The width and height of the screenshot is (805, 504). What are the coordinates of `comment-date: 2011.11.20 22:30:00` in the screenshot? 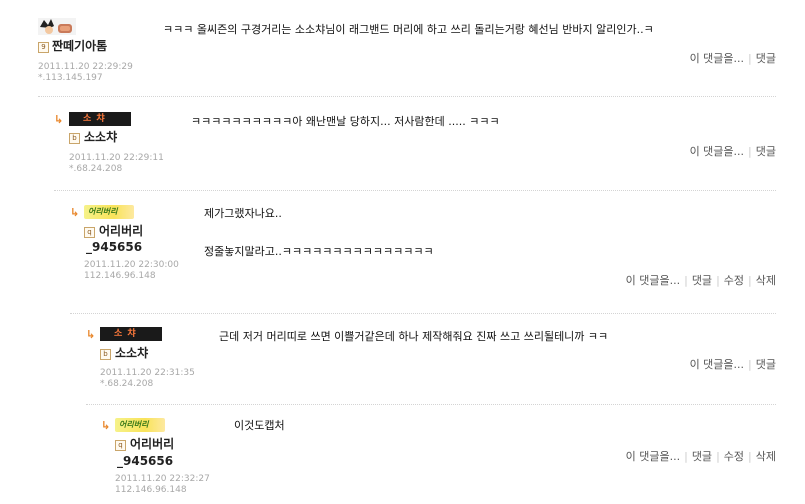 It's located at (131, 265).